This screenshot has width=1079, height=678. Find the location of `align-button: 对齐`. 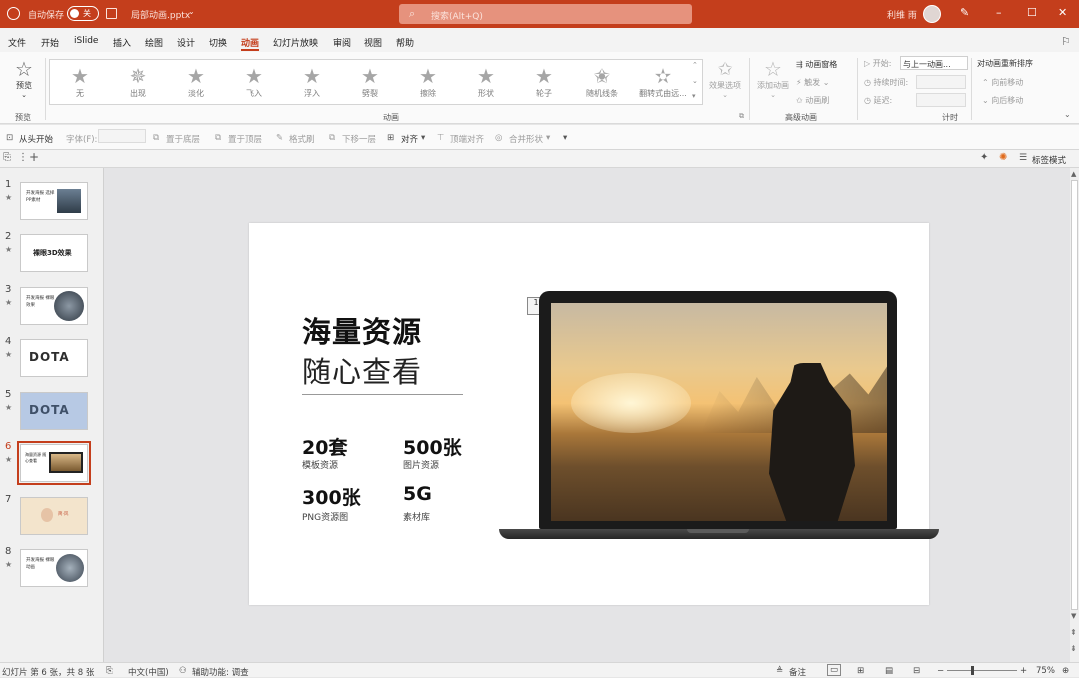

align-button: 对齐 is located at coordinates (409, 139).